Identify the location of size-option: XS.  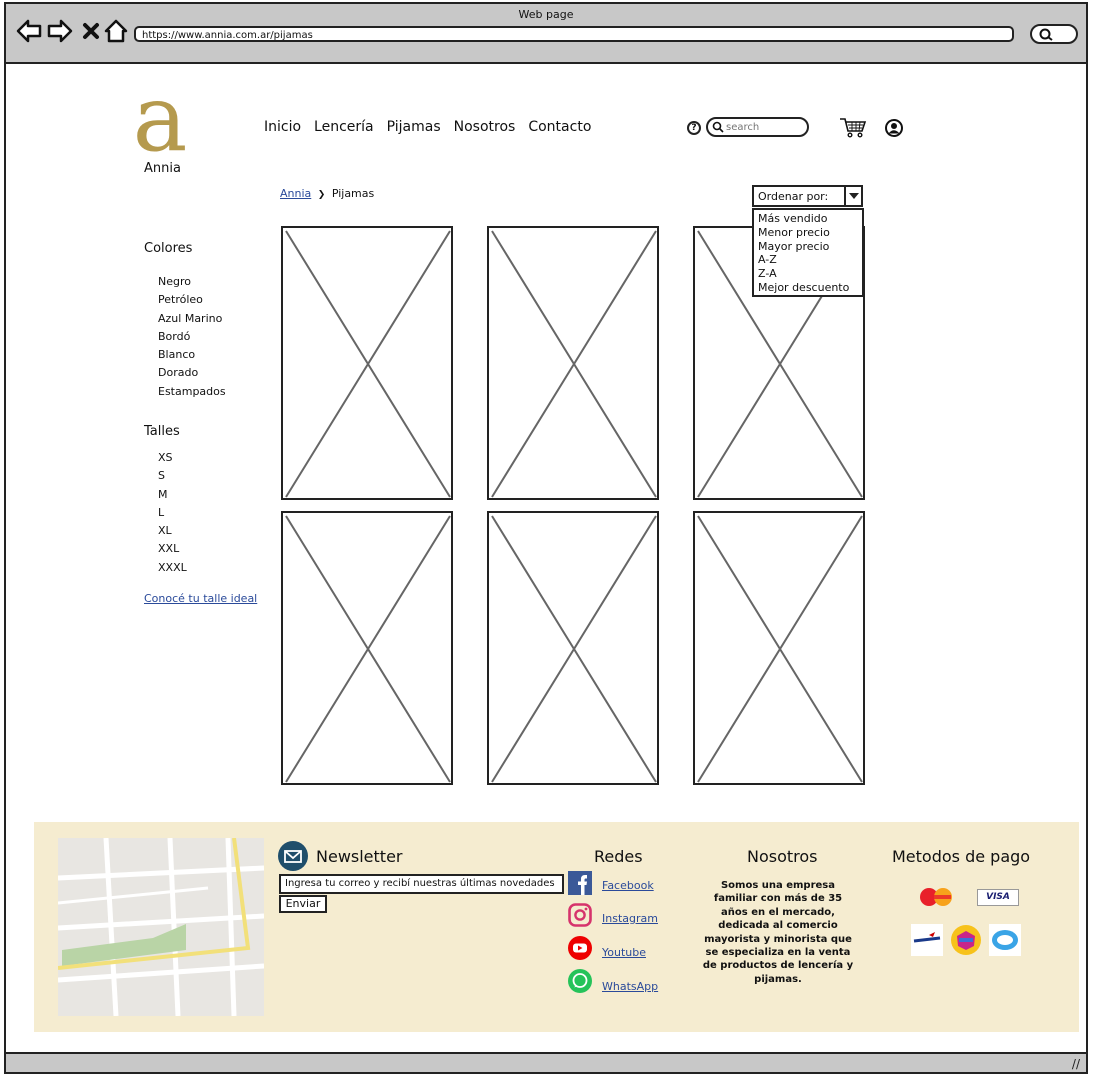
(172, 458).